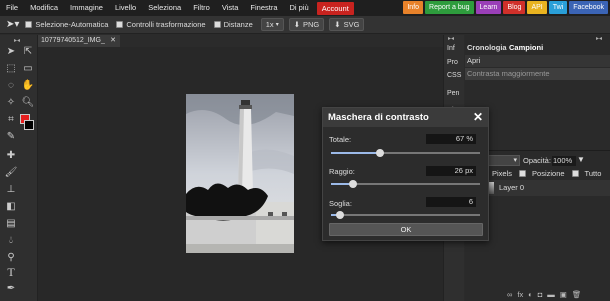 The image size is (610, 301). What do you see at coordinates (11, 224) in the screenshot?
I see `gradient-tool-icon: ▤` at bounding box center [11, 224].